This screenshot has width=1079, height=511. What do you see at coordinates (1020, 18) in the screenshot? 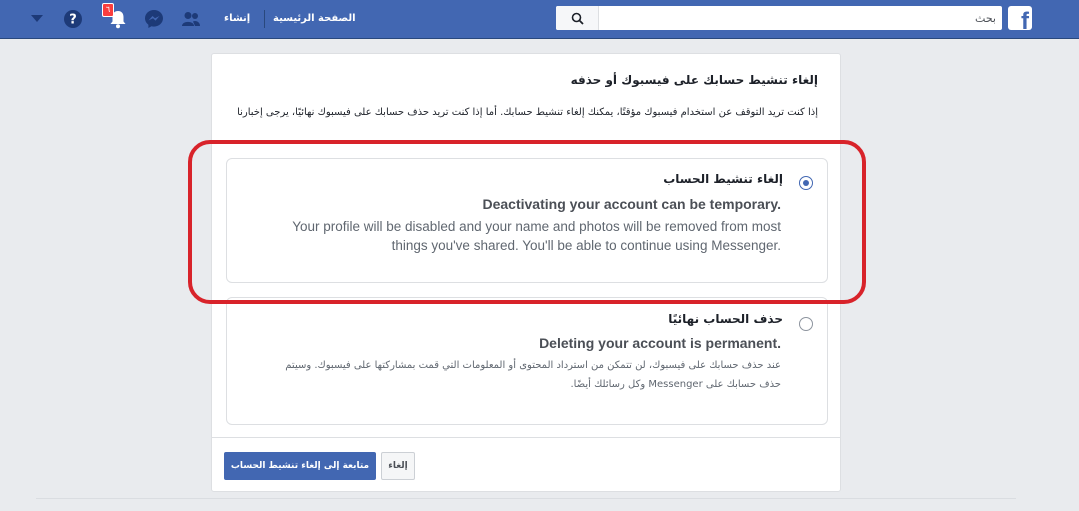
I see `facebook-logo-icon: f` at bounding box center [1020, 18].